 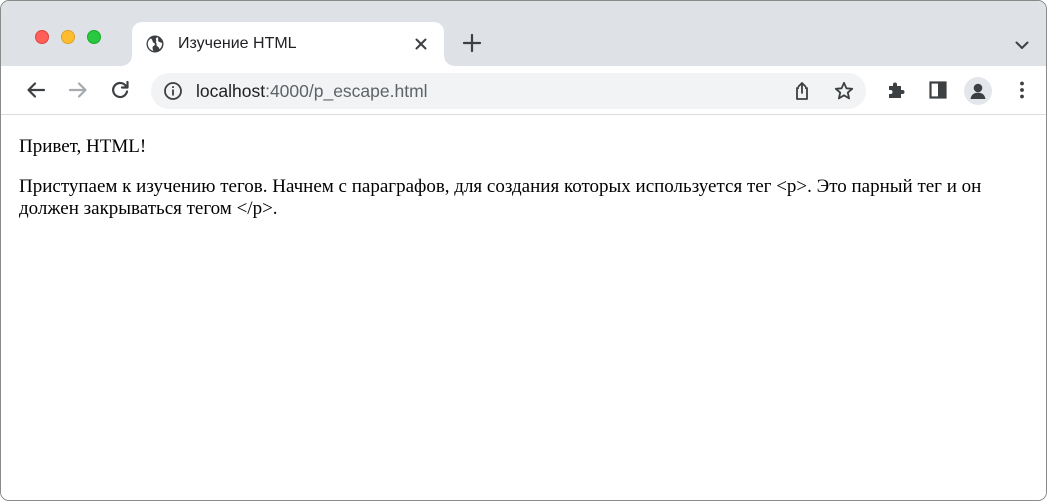 I want to click on window-close-button, so click(x=42, y=37).